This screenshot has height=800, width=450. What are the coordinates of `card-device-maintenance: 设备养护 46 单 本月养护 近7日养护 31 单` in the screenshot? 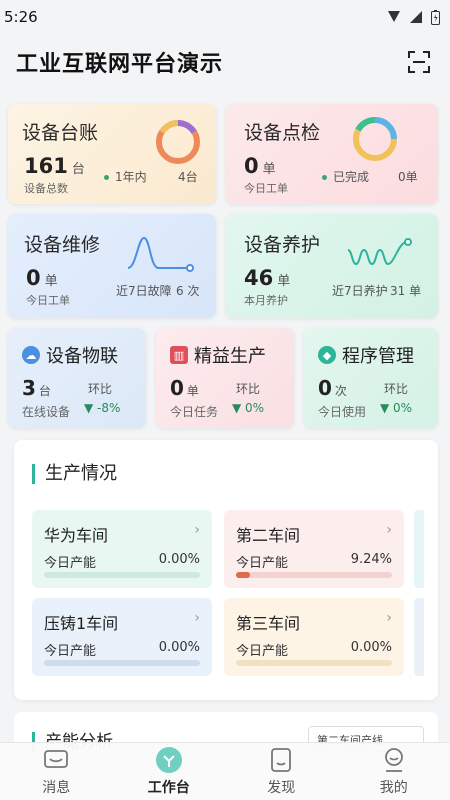 It's located at (332, 266).